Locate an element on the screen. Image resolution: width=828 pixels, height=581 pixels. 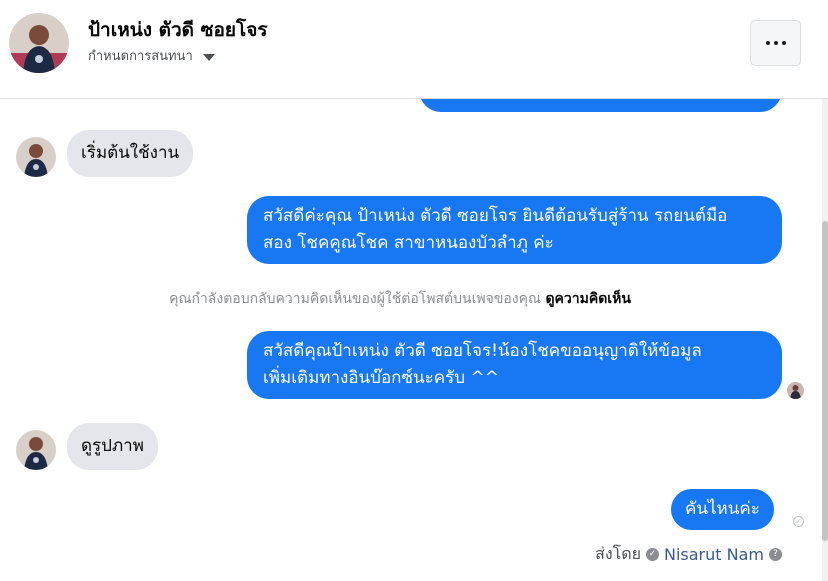
caret-down-icon is located at coordinates (208, 57).